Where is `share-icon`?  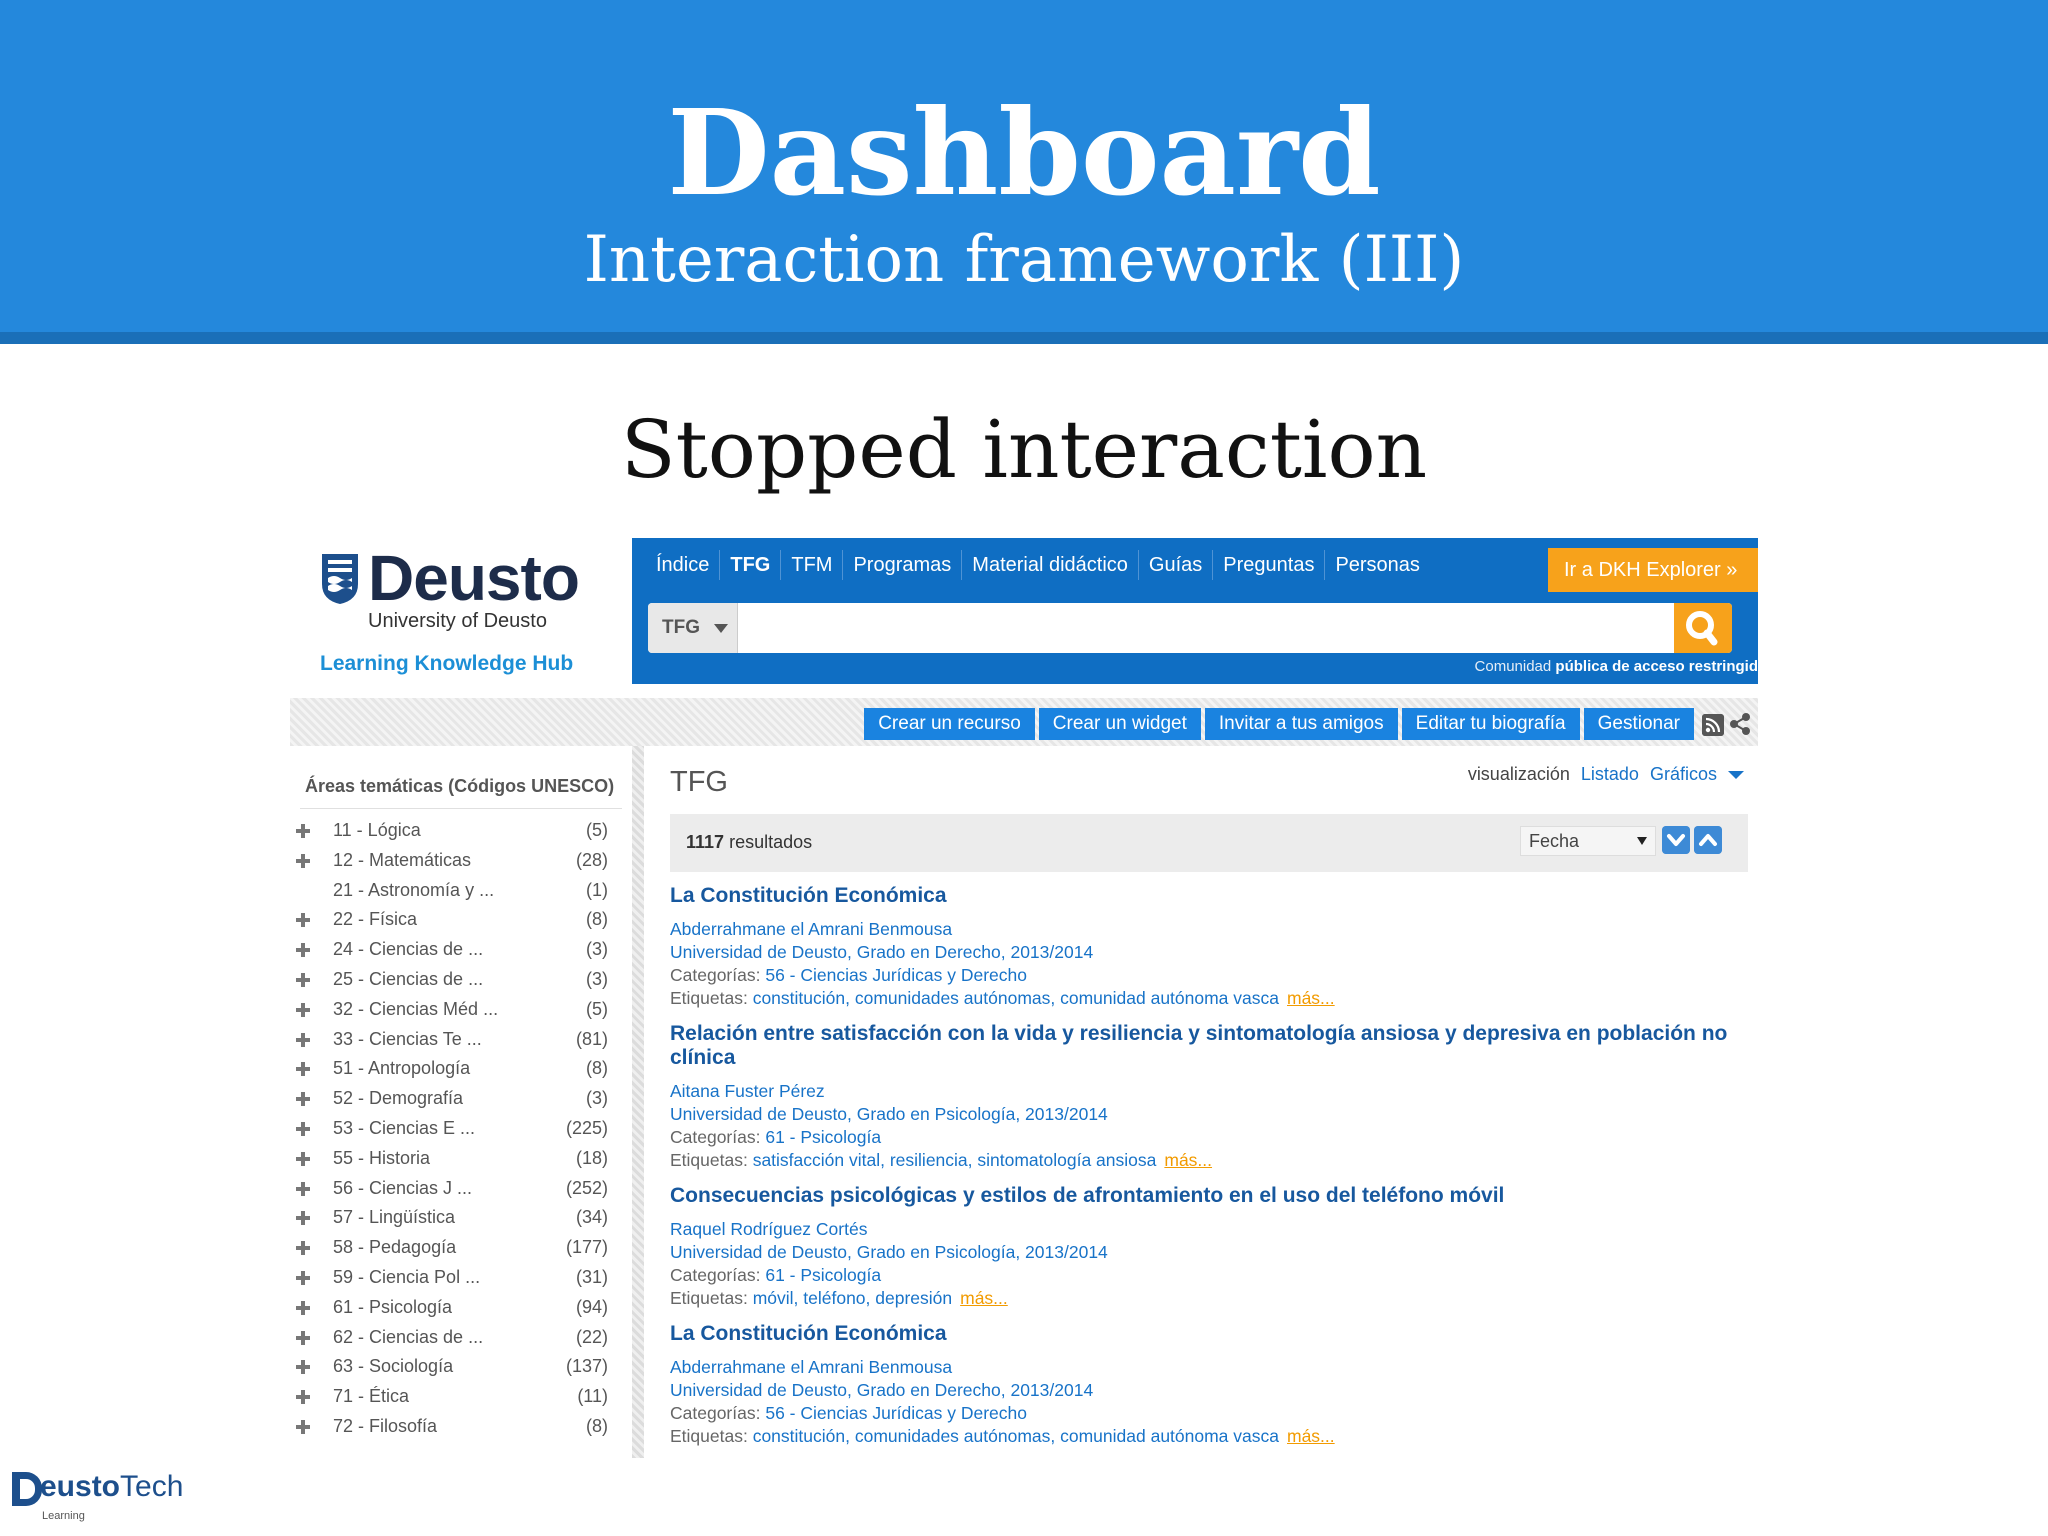 share-icon is located at coordinates (1740, 724).